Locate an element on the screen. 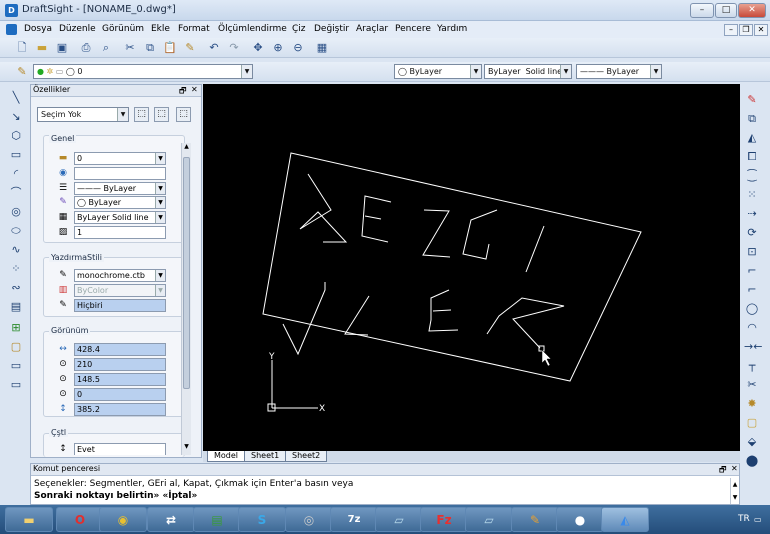 The width and height of the screenshot is (770, 534). menu-ciz: Çiz is located at coordinates (299, 29).